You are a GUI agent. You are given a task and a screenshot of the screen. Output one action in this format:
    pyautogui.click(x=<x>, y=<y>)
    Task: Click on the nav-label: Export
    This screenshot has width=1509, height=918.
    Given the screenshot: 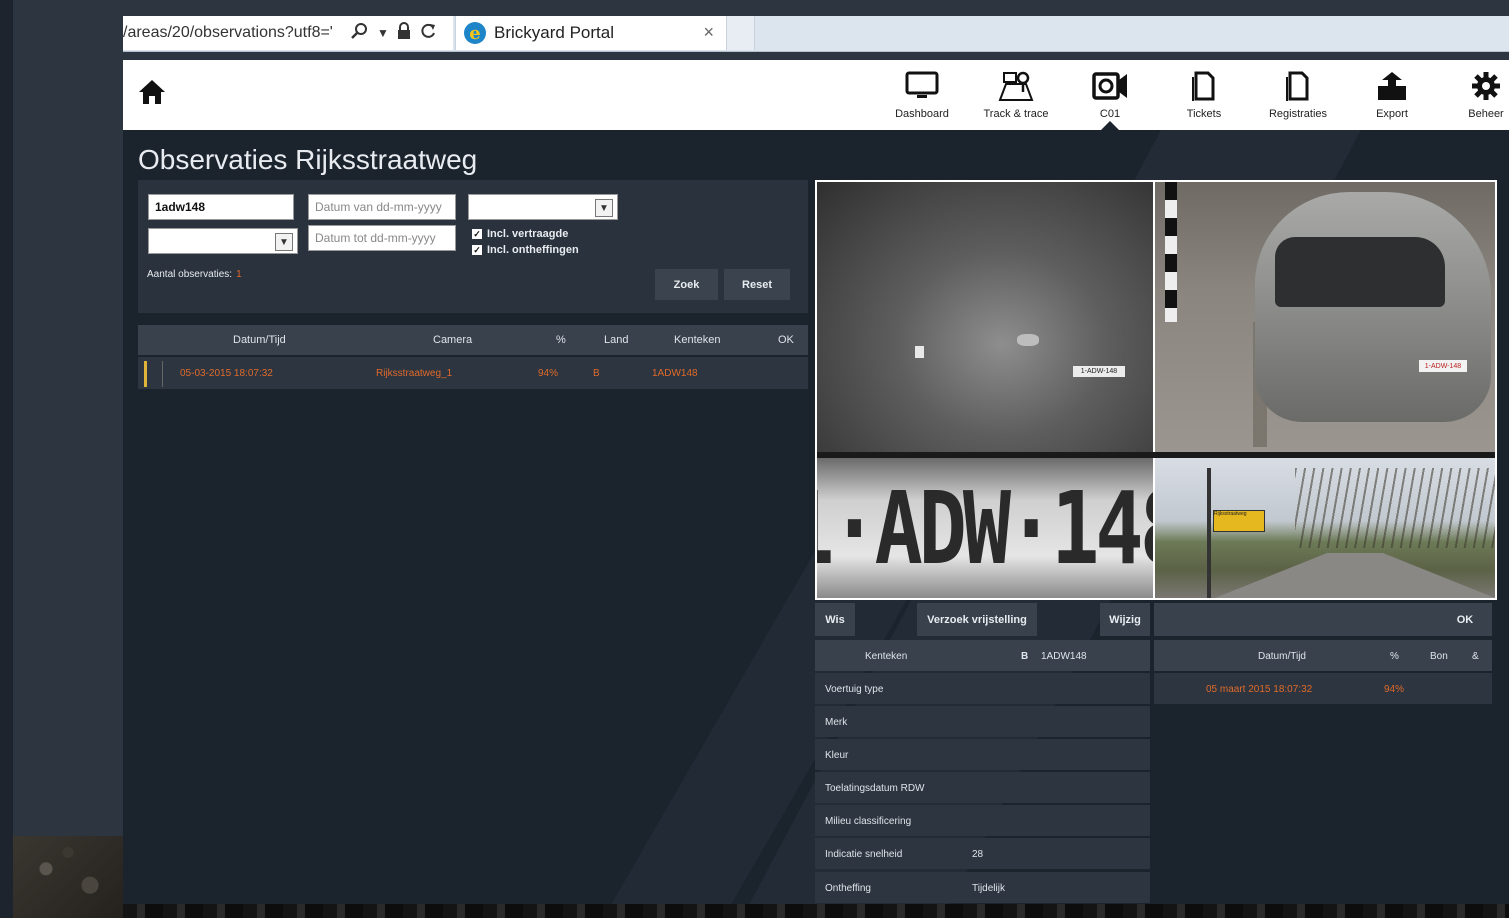 What is the action you would take?
    pyautogui.click(x=1392, y=114)
    